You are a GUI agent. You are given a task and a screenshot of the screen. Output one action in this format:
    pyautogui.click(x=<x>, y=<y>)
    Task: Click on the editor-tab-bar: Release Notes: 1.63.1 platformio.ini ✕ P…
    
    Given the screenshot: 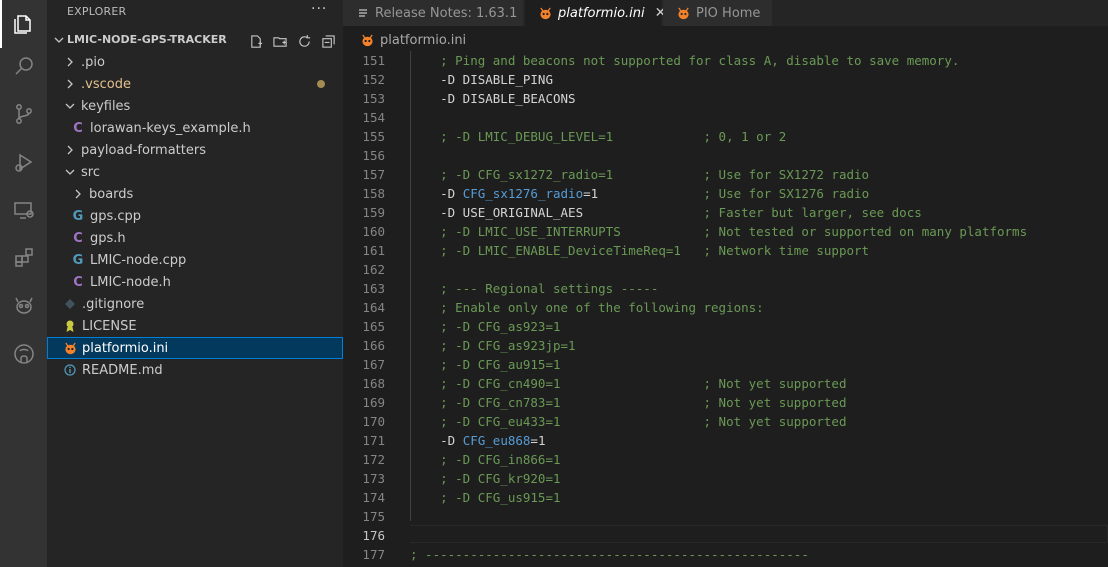 What is the action you would take?
    pyautogui.click(x=725, y=13)
    